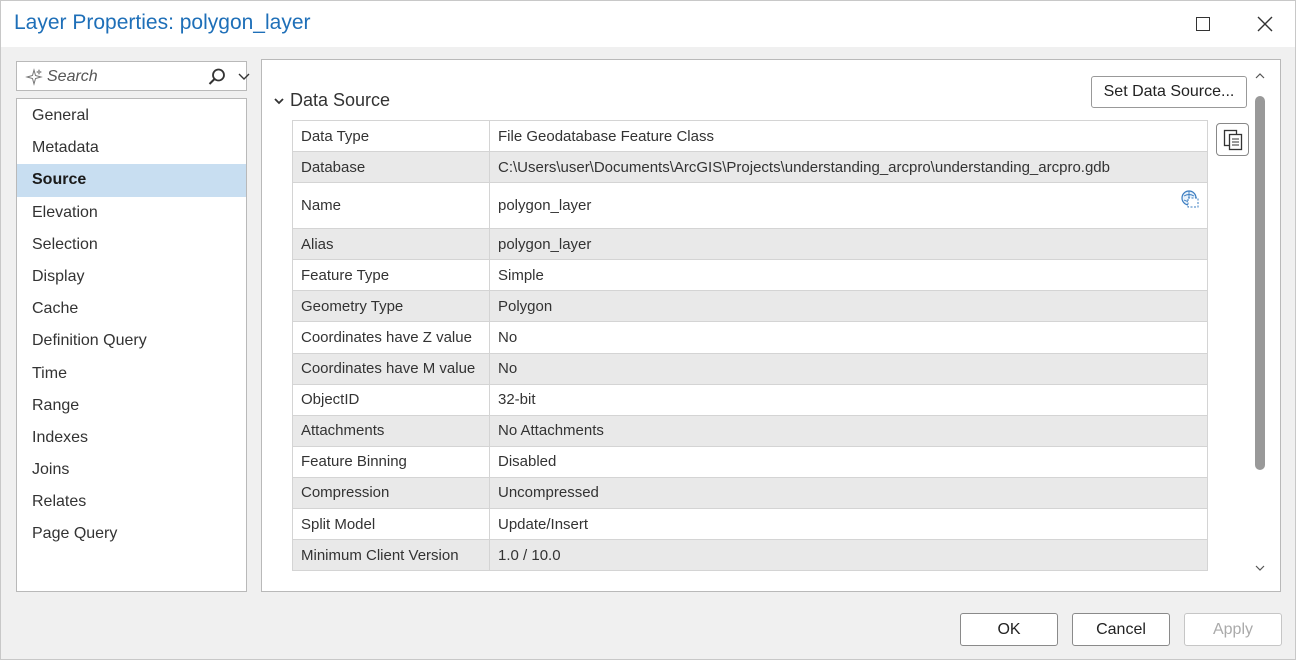  I want to click on table-row: Split Model Update/Insert, so click(750, 524).